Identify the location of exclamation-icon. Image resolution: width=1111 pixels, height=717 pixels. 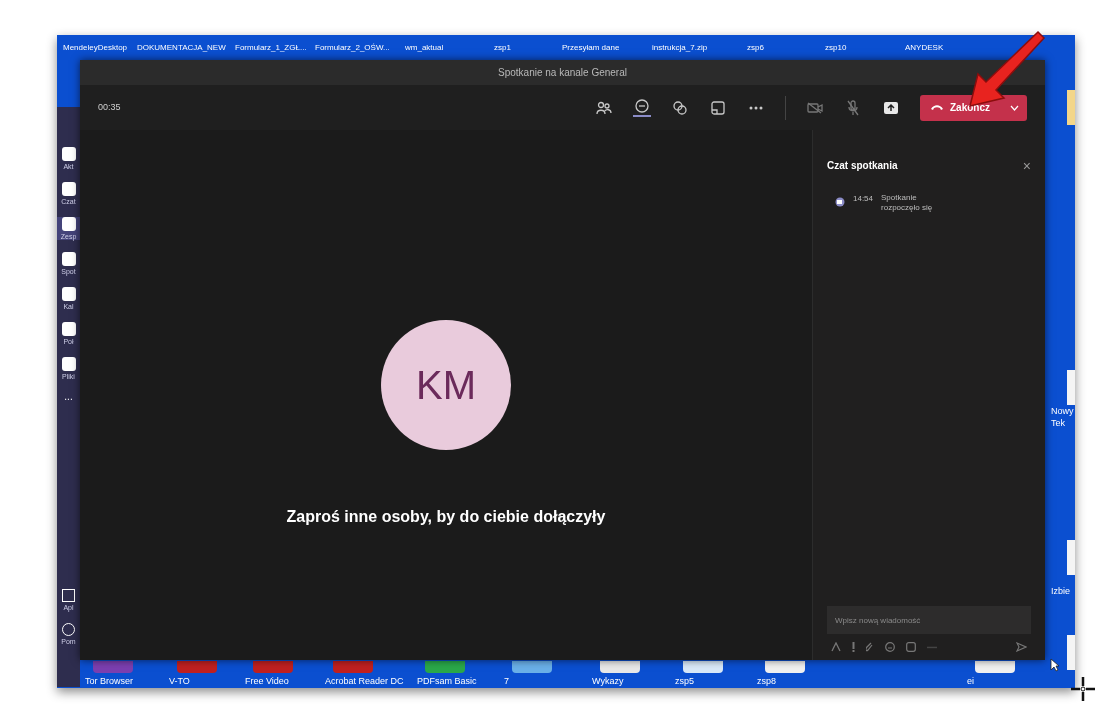
(853, 647).